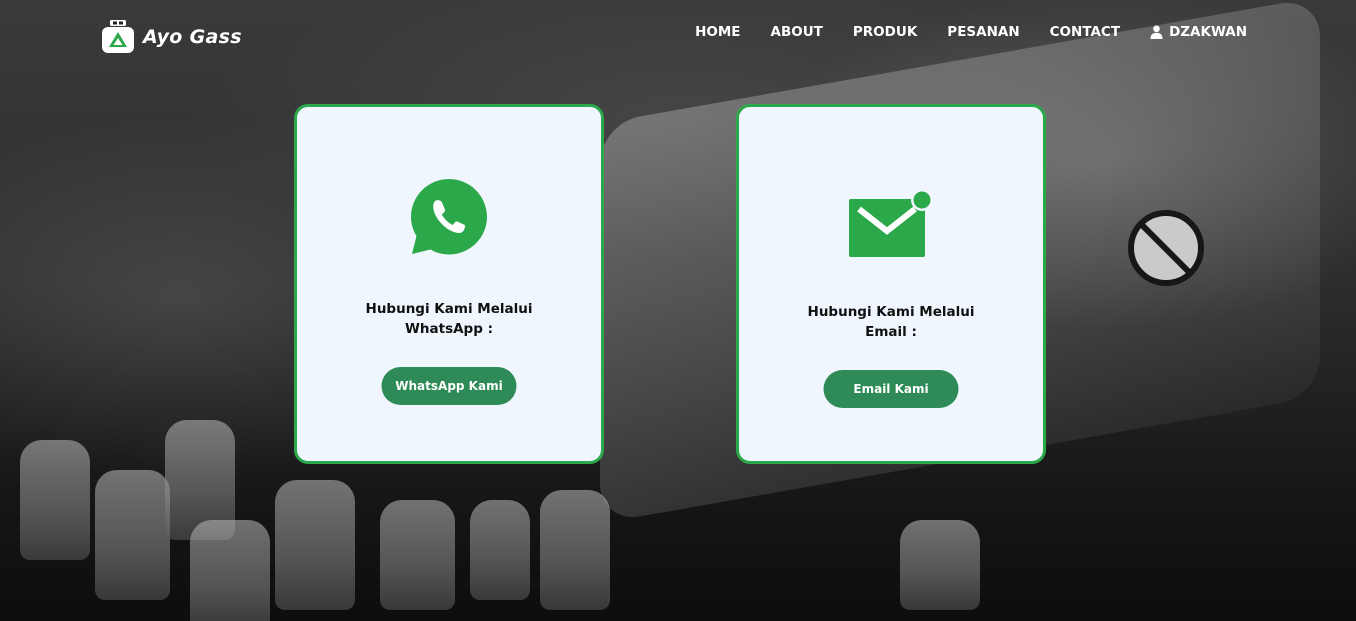  Describe the element at coordinates (192, 37) in the screenshot. I see `brand-name: Ayo Gass` at that location.